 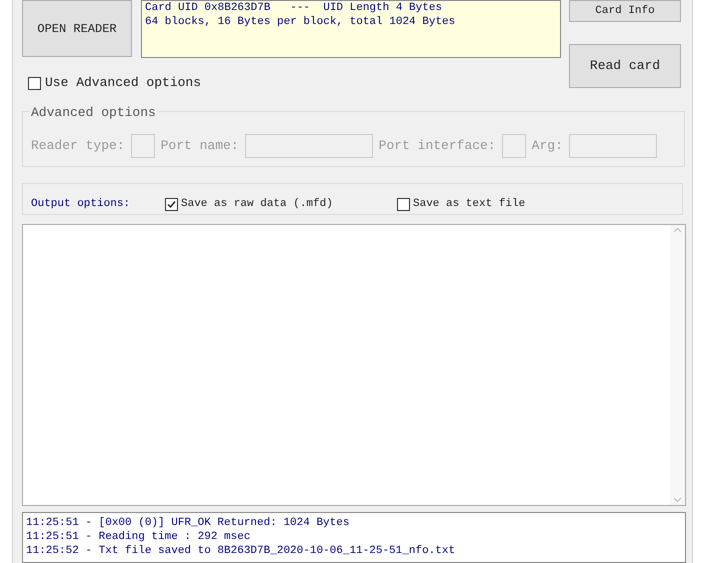 I want to click on card-info-button: Card Info, so click(x=625, y=11).